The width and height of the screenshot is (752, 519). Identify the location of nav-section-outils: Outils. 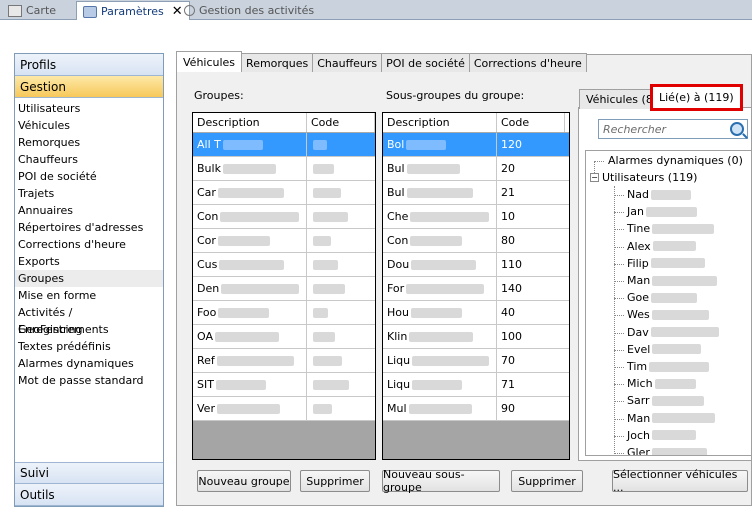
(89, 495).